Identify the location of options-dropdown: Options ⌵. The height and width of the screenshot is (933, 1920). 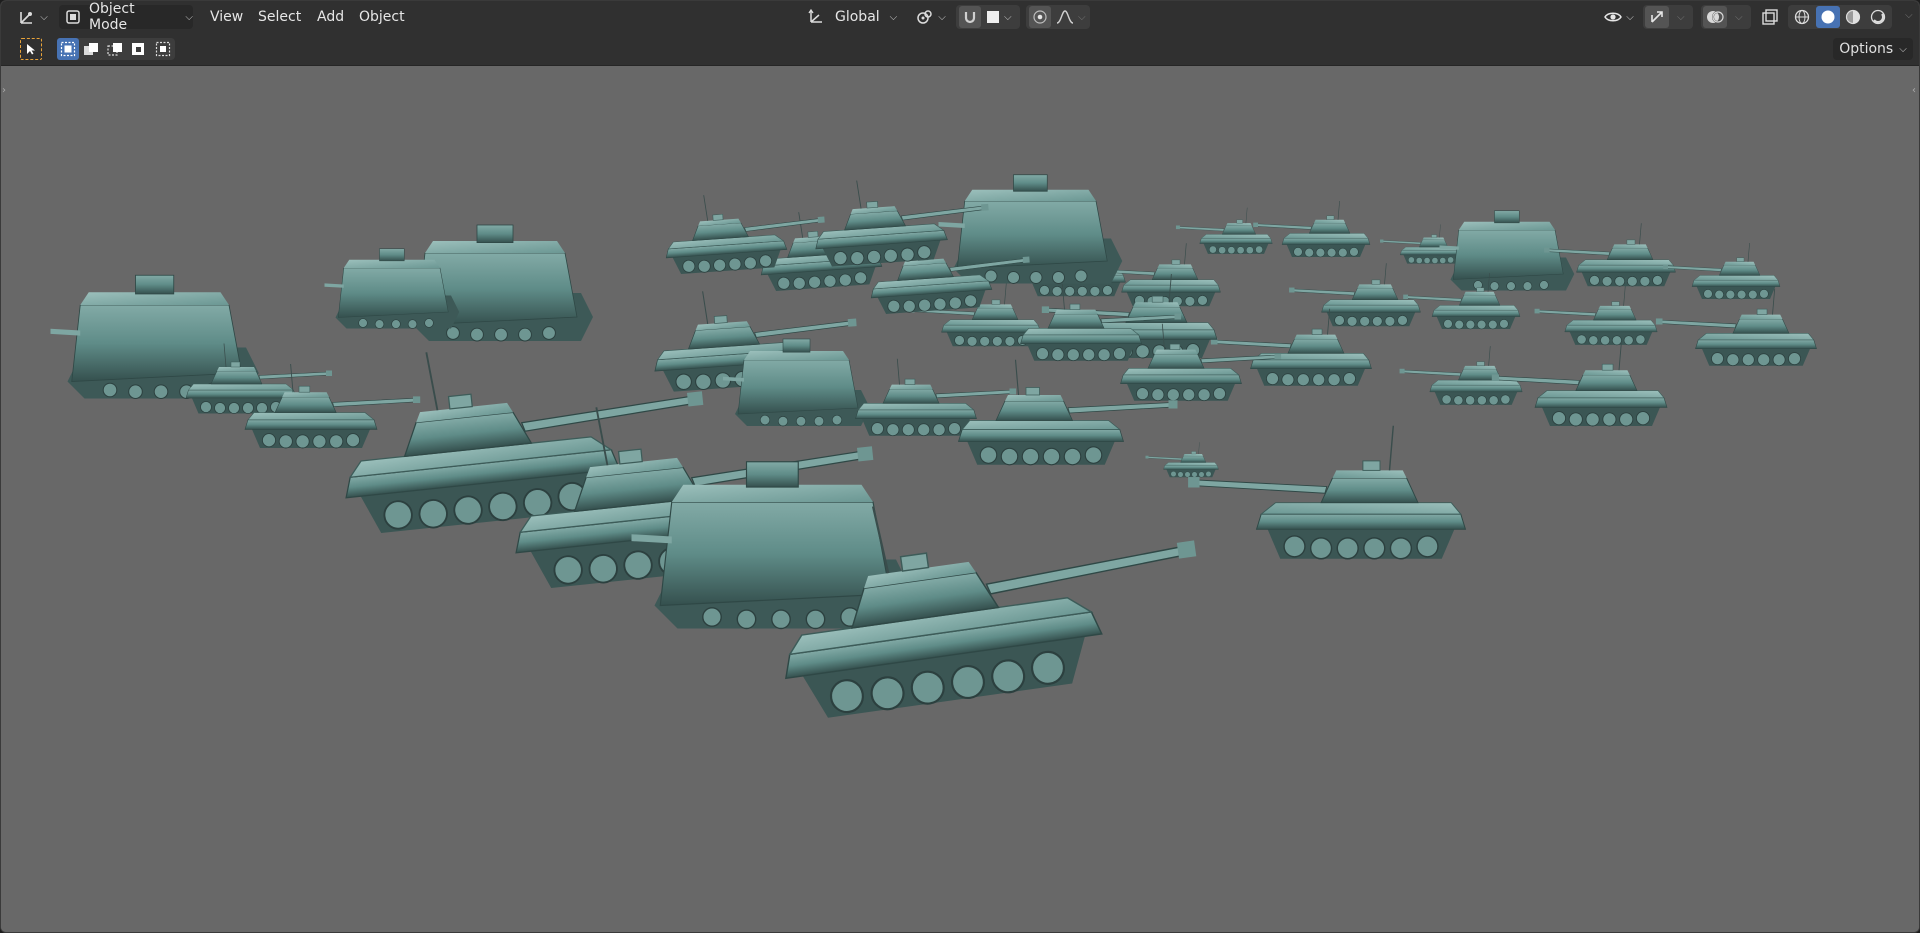
(1873, 49).